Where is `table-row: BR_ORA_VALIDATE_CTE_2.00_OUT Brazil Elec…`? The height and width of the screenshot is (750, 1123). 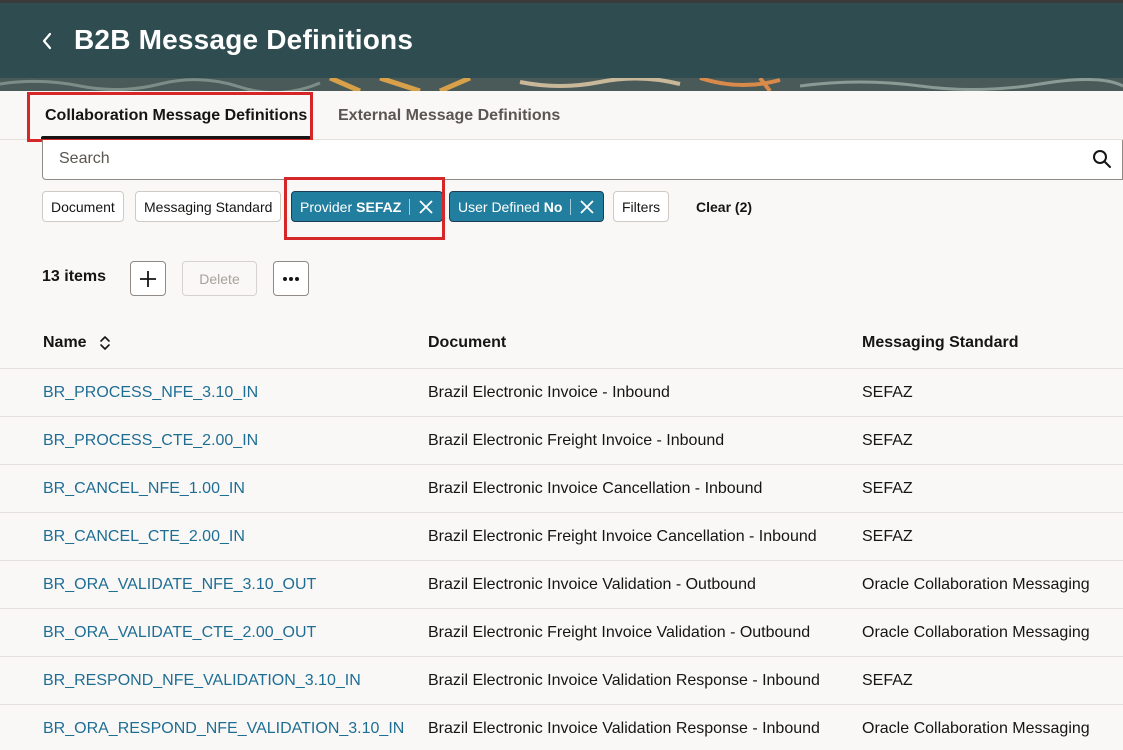 table-row: BR_ORA_VALIDATE_CTE_2.00_OUT Brazil Elec… is located at coordinates (561, 633).